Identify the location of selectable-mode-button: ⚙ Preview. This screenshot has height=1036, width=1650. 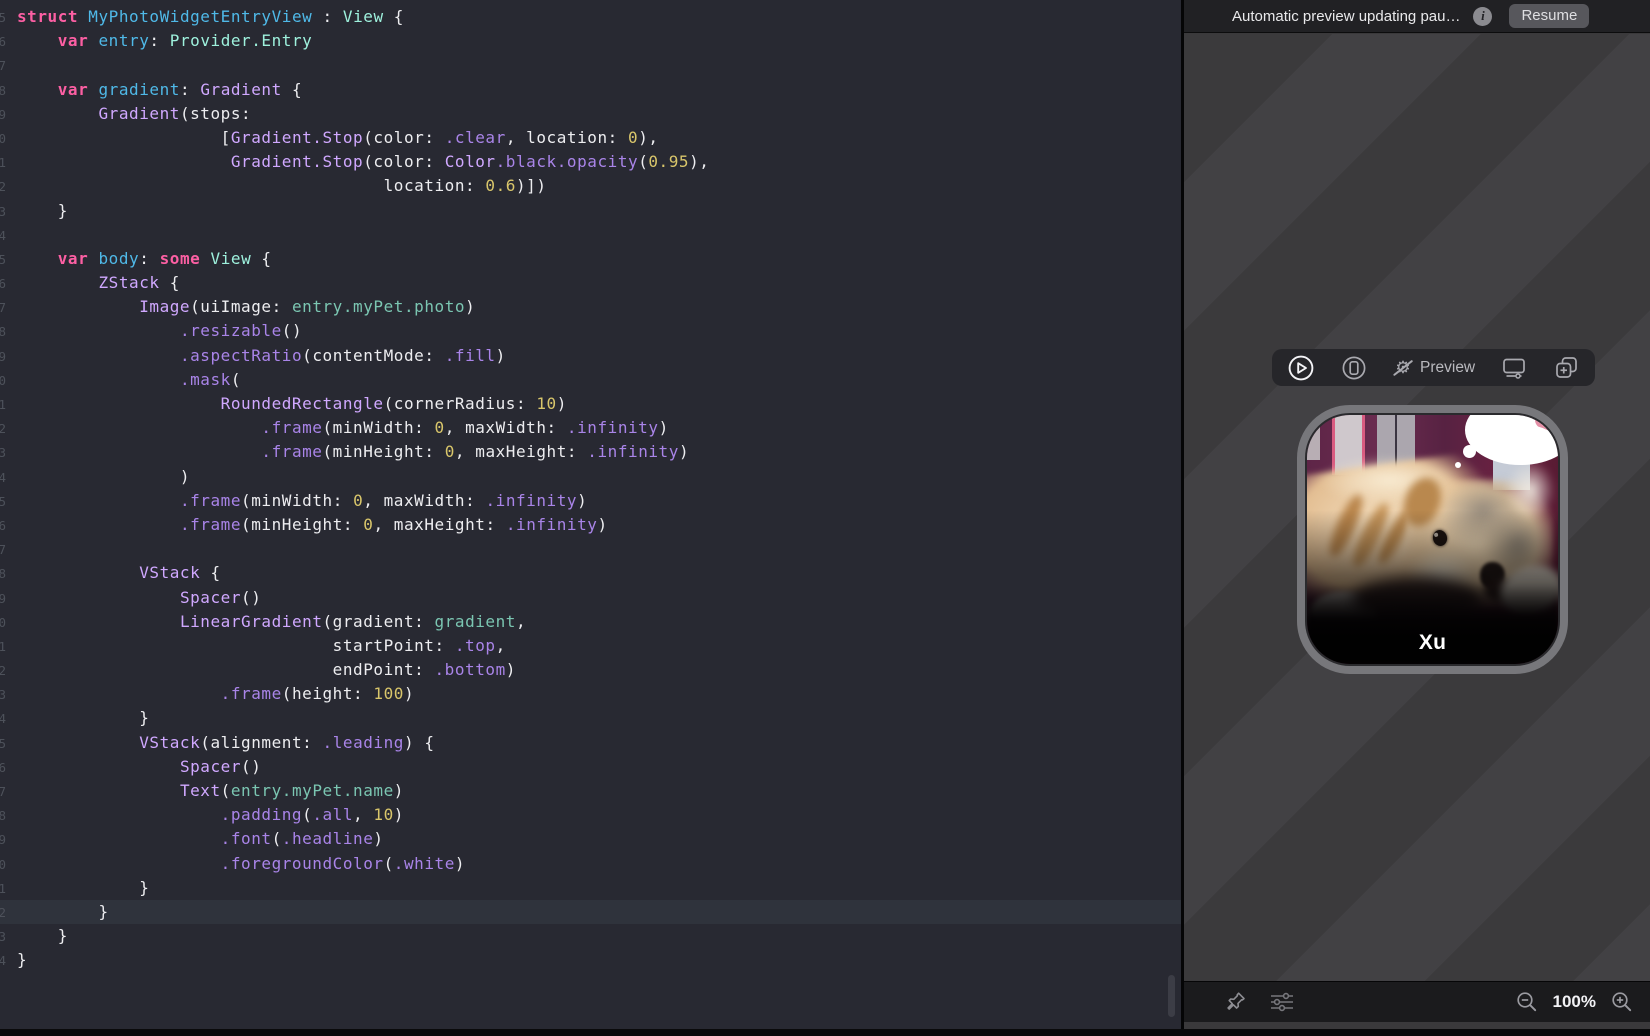
(1434, 368).